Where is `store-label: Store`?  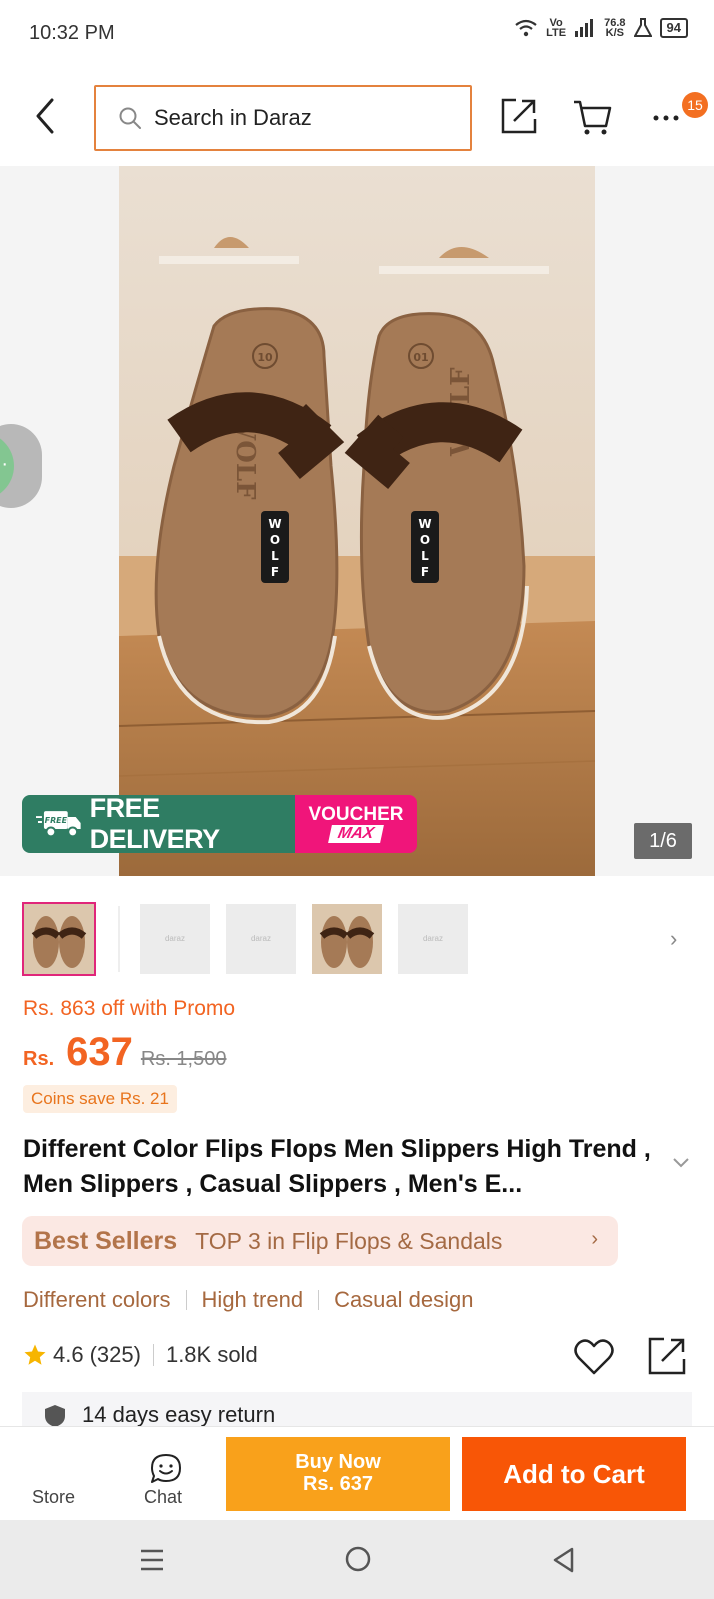
store-label: Store is located at coordinates (54, 1497).